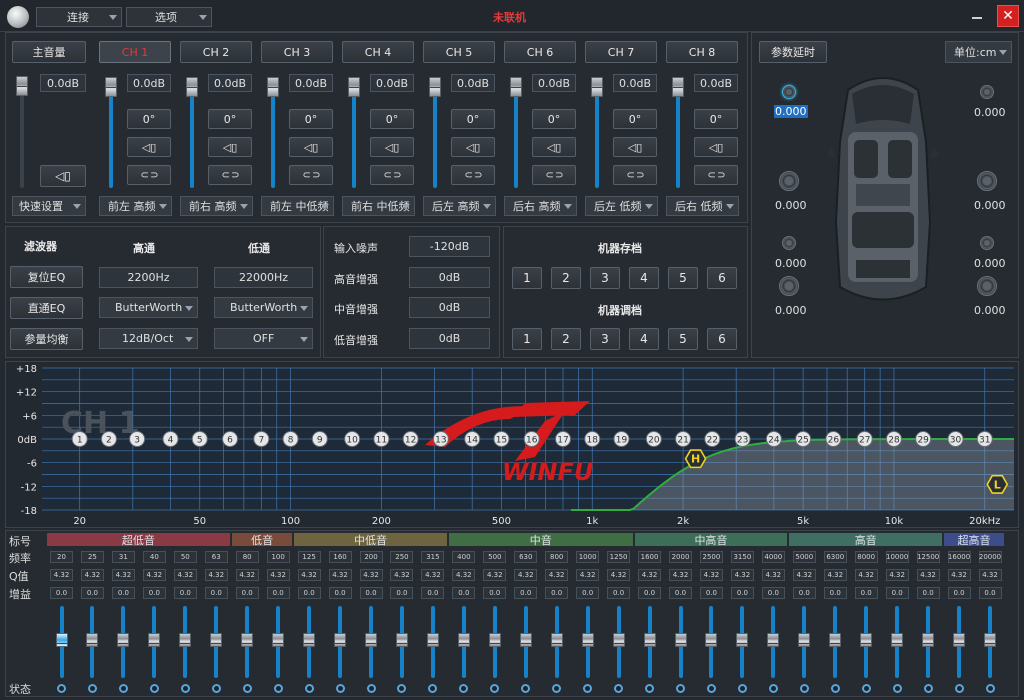  Describe the element at coordinates (866, 557) in the screenshot. I see `band-freq-field: 8000` at that location.